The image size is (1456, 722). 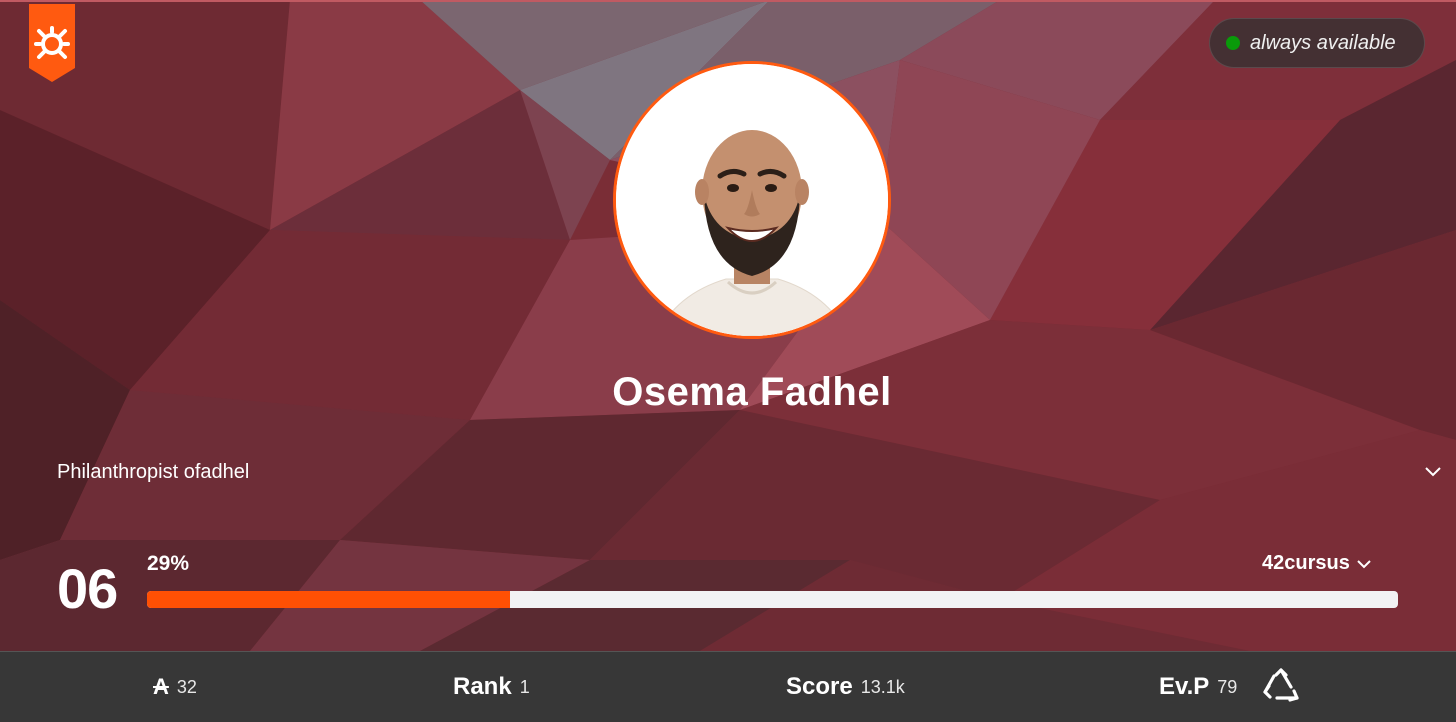 What do you see at coordinates (772, 599) in the screenshot?
I see `level-progress-bar` at bounding box center [772, 599].